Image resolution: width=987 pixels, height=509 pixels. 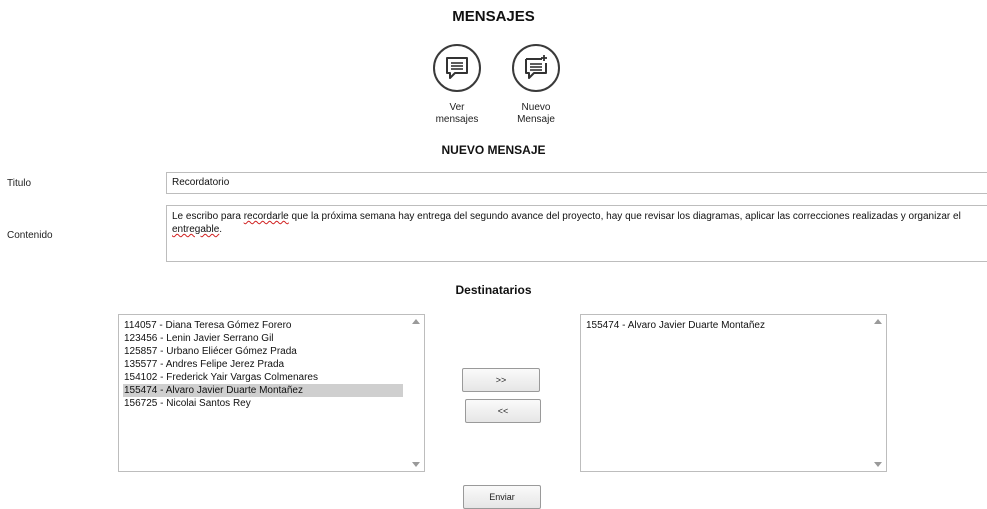 I want to click on list-item: 123456 - Lenin Javier Serrano Gil, so click(x=273, y=338).